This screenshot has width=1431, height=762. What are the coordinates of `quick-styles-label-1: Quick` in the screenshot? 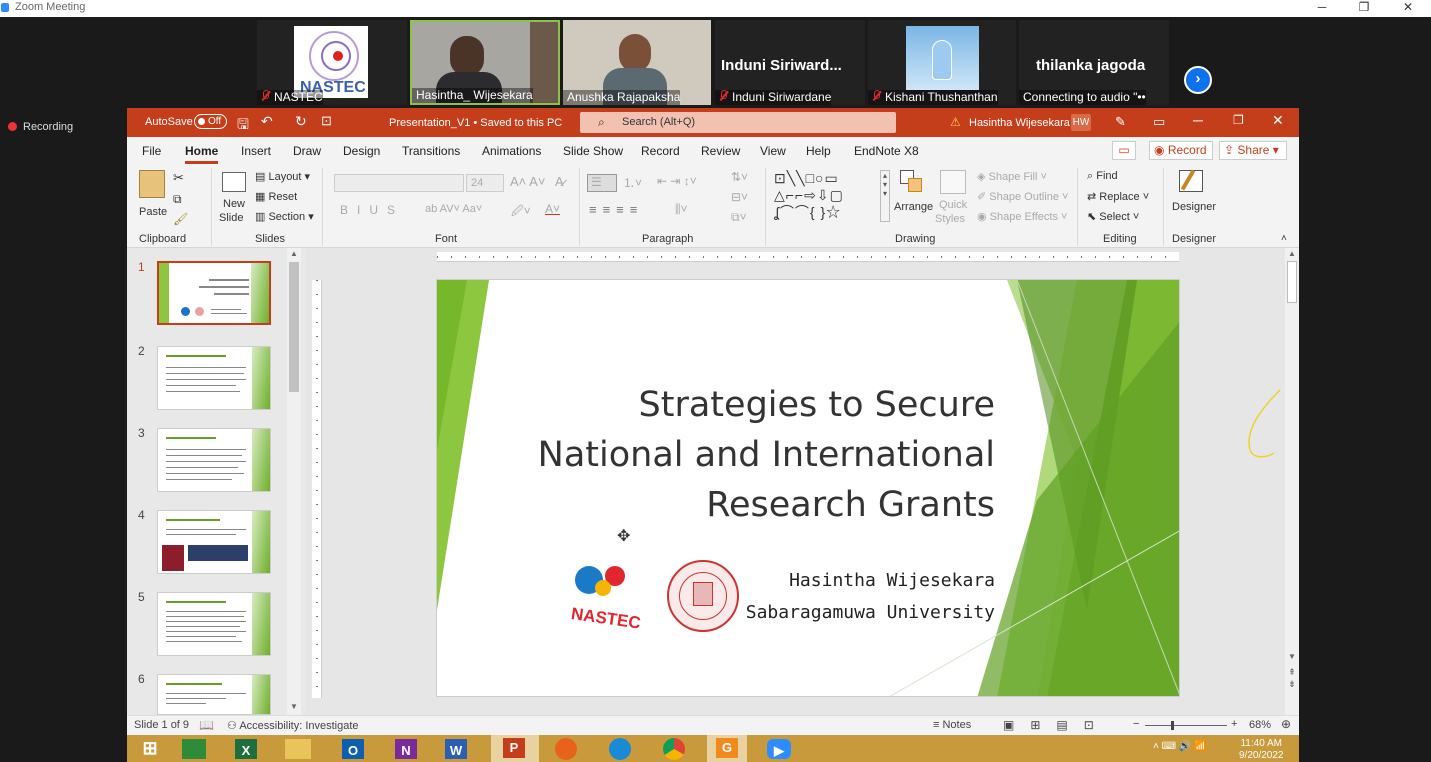 It's located at (953, 205).